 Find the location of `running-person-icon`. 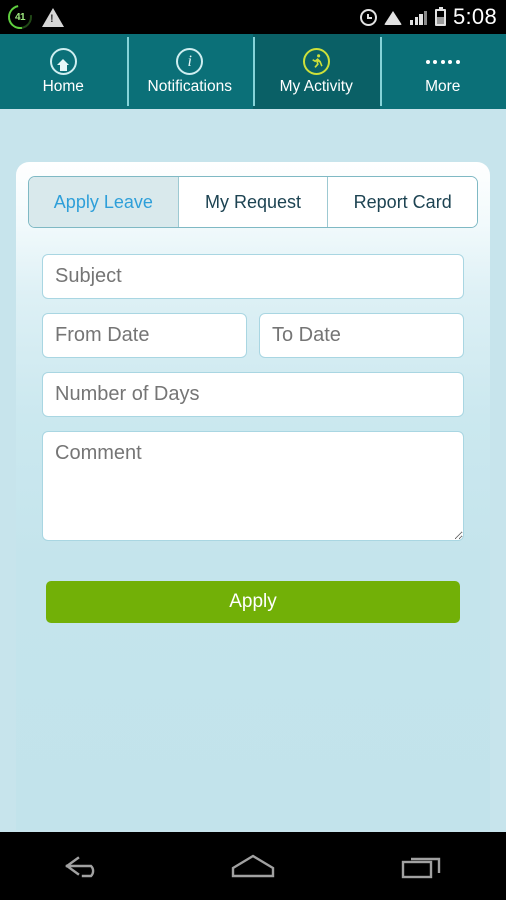

running-person-icon is located at coordinates (316, 62).